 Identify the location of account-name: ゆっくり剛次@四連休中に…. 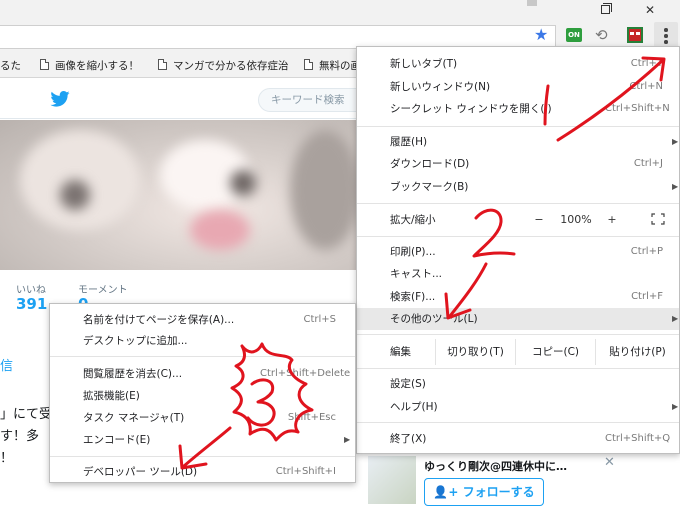
(509, 466).